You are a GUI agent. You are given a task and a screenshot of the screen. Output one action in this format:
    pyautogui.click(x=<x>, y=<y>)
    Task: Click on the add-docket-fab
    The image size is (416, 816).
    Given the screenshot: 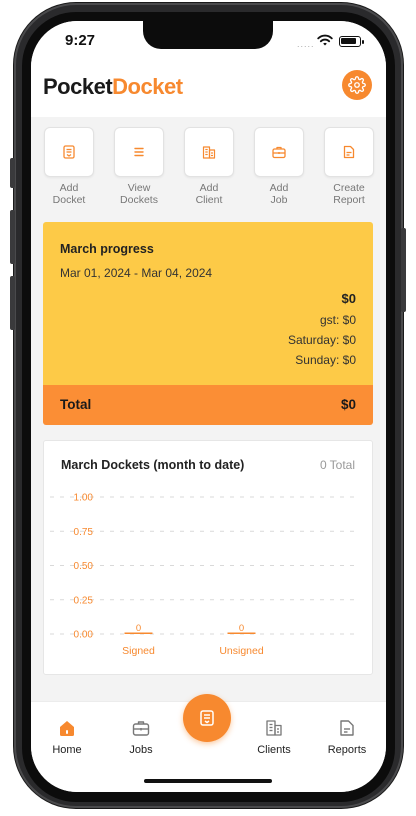 What is the action you would take?
    pyautogui.click(x=207, y=718)
    